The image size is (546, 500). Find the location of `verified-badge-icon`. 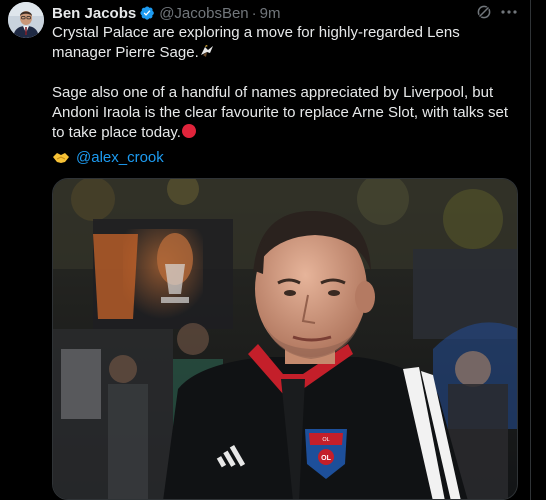

verified-badge-icon is located at coordinates (147, 13).